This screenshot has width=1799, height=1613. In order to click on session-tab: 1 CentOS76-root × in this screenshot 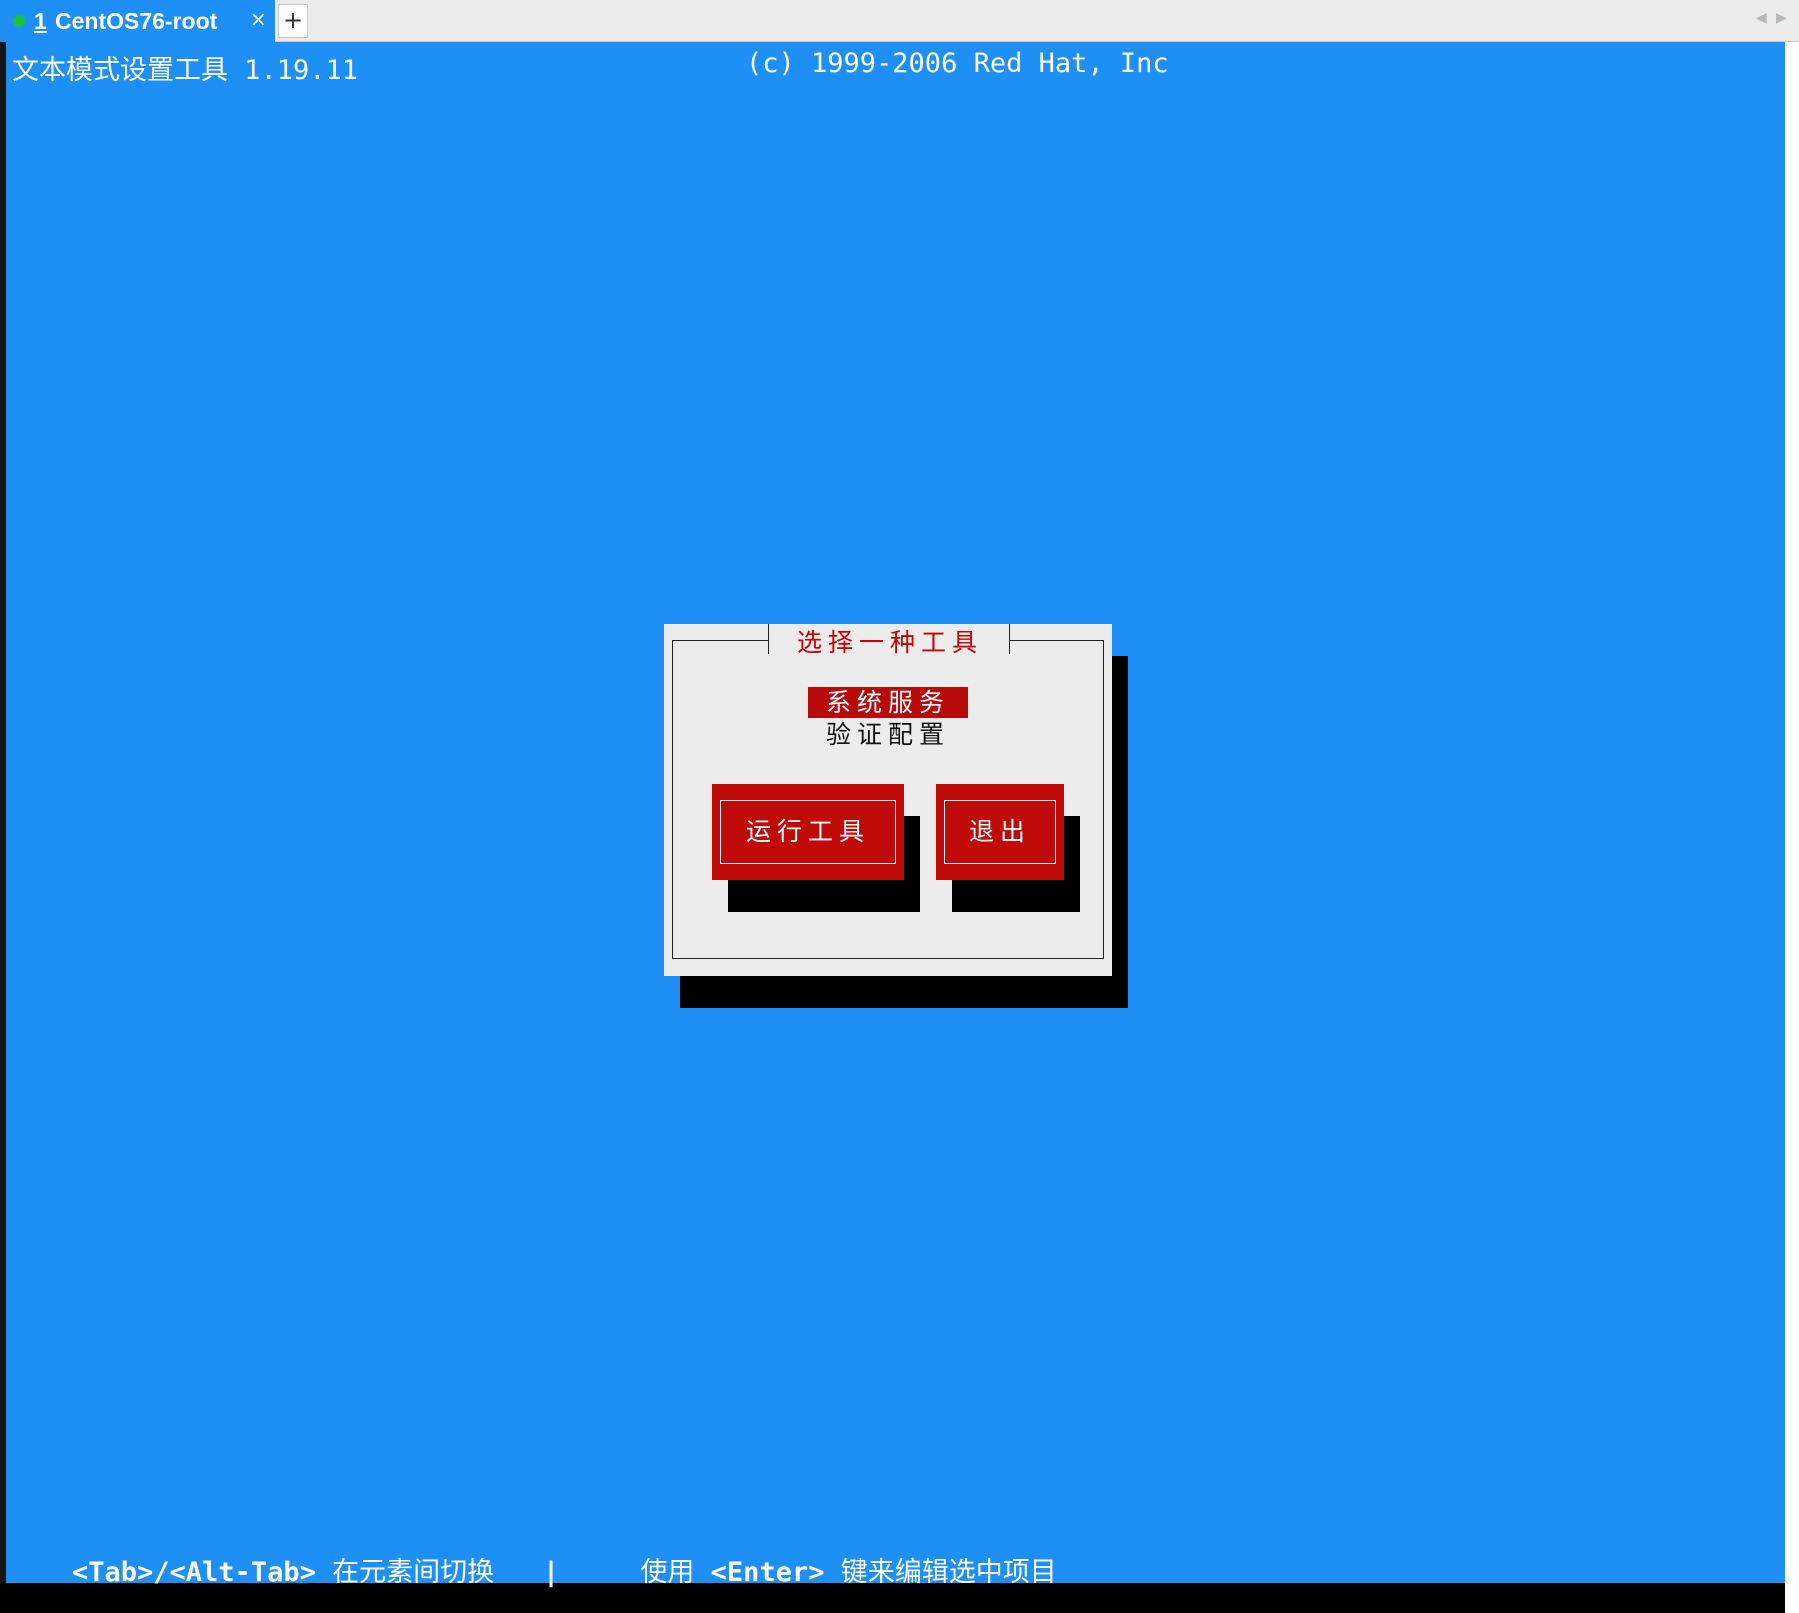, I will do `click(137, 21)`.